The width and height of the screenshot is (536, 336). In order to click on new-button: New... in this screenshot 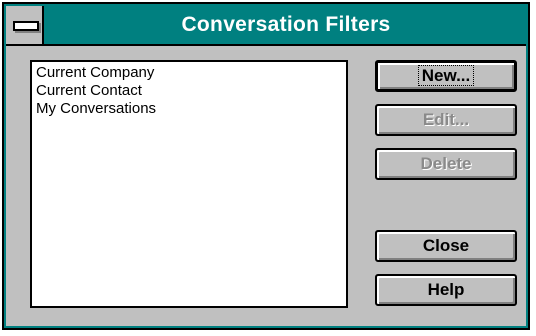, I will do `click(446, 76)`.